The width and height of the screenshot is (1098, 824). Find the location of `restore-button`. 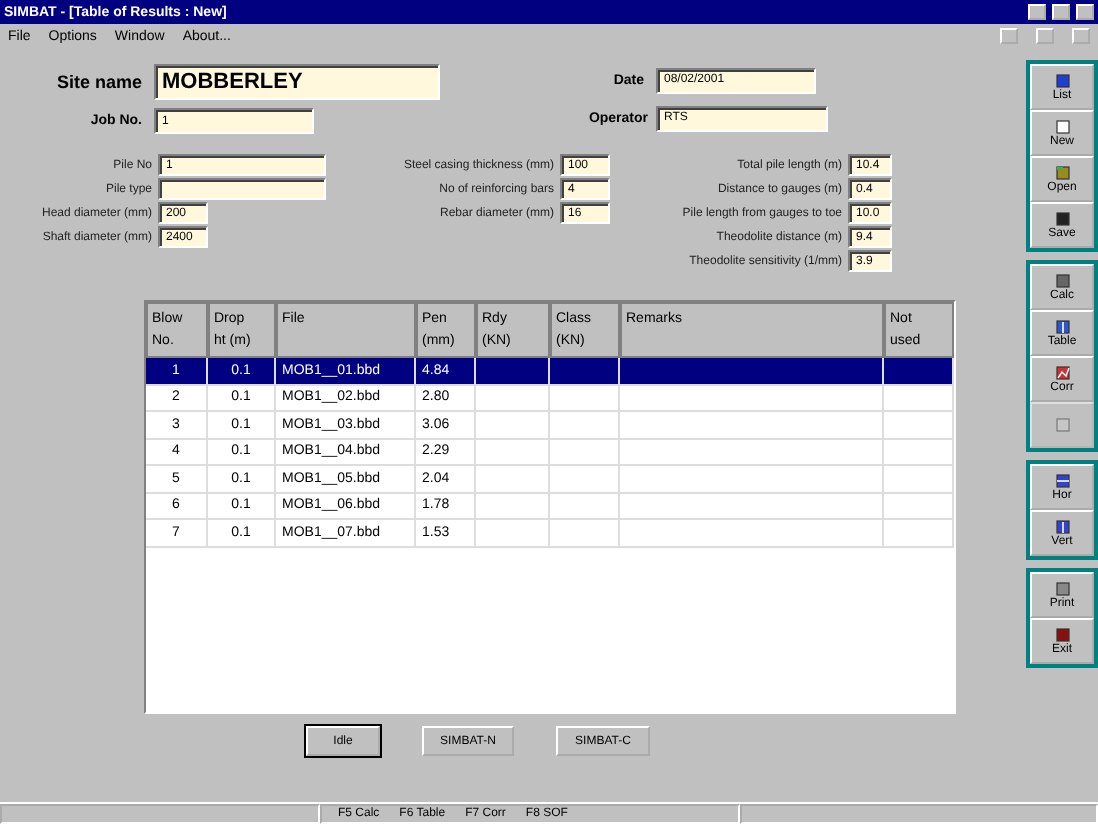

restore-button is located at coordinates (1045, 36).